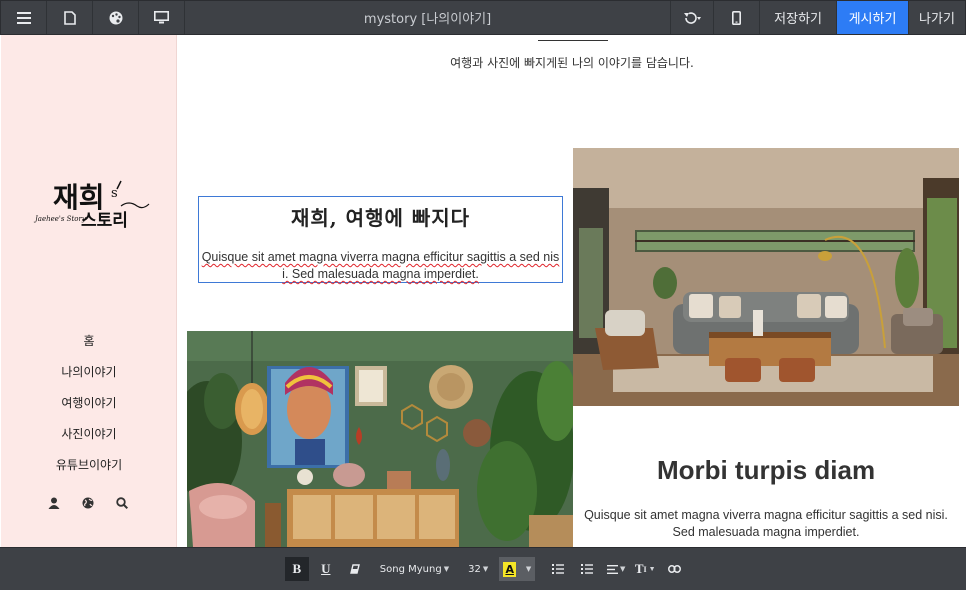 Image resolution: width=966 pixels, height=590 pixels. What do you see at coordinates (380, 439) in the screenshot?
I see `interior-green-wall-image` at bounding box center [380, 439].